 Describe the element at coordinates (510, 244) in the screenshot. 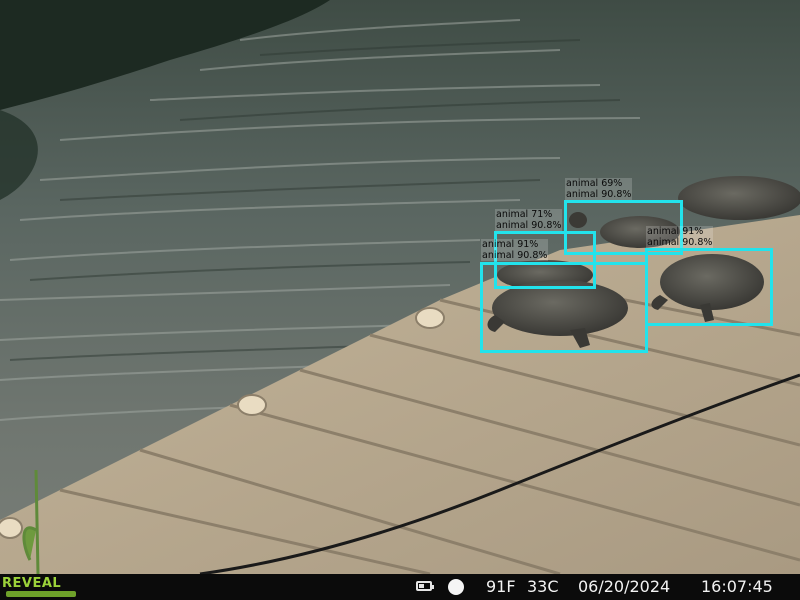

I see `detection-3-label: animal 91%` at that location.